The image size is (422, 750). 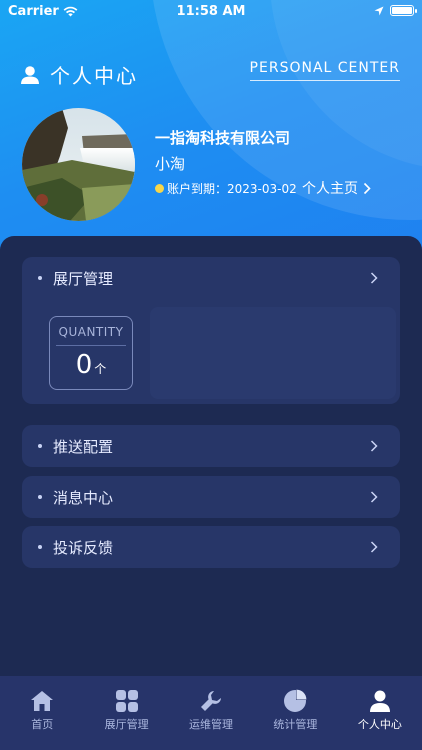 I want to click on quantity-value-row: 0个, so click(x=91, y=363).